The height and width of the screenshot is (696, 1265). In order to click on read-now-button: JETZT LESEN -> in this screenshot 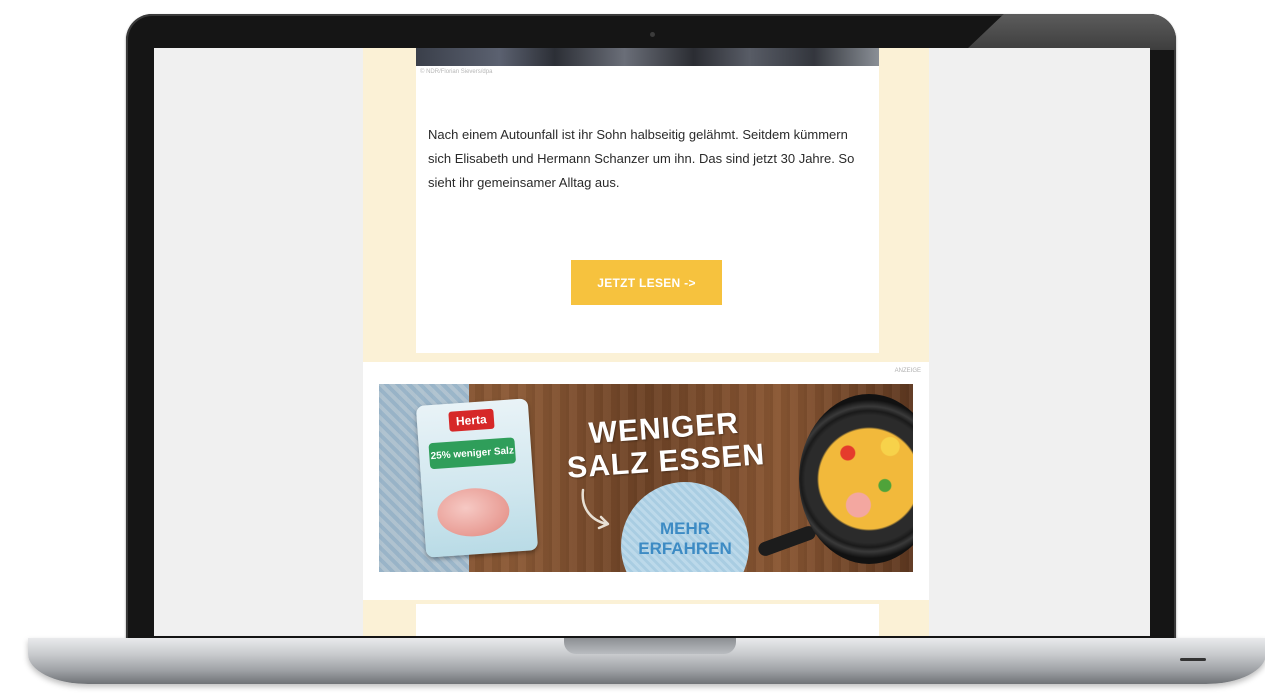, I will do `click(646, 282)`.